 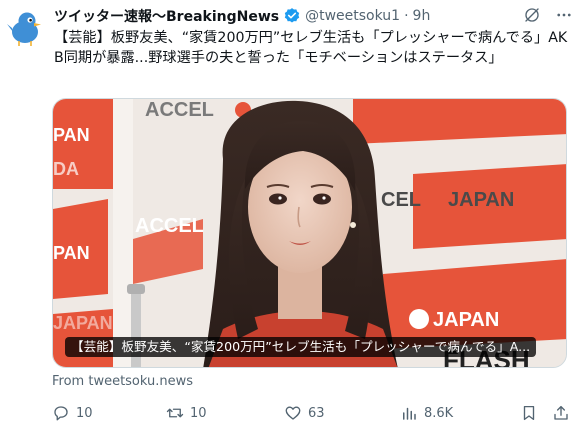 I want to click on backdrop-text-japan-1: JAPAN, so click(x=481, y=200).